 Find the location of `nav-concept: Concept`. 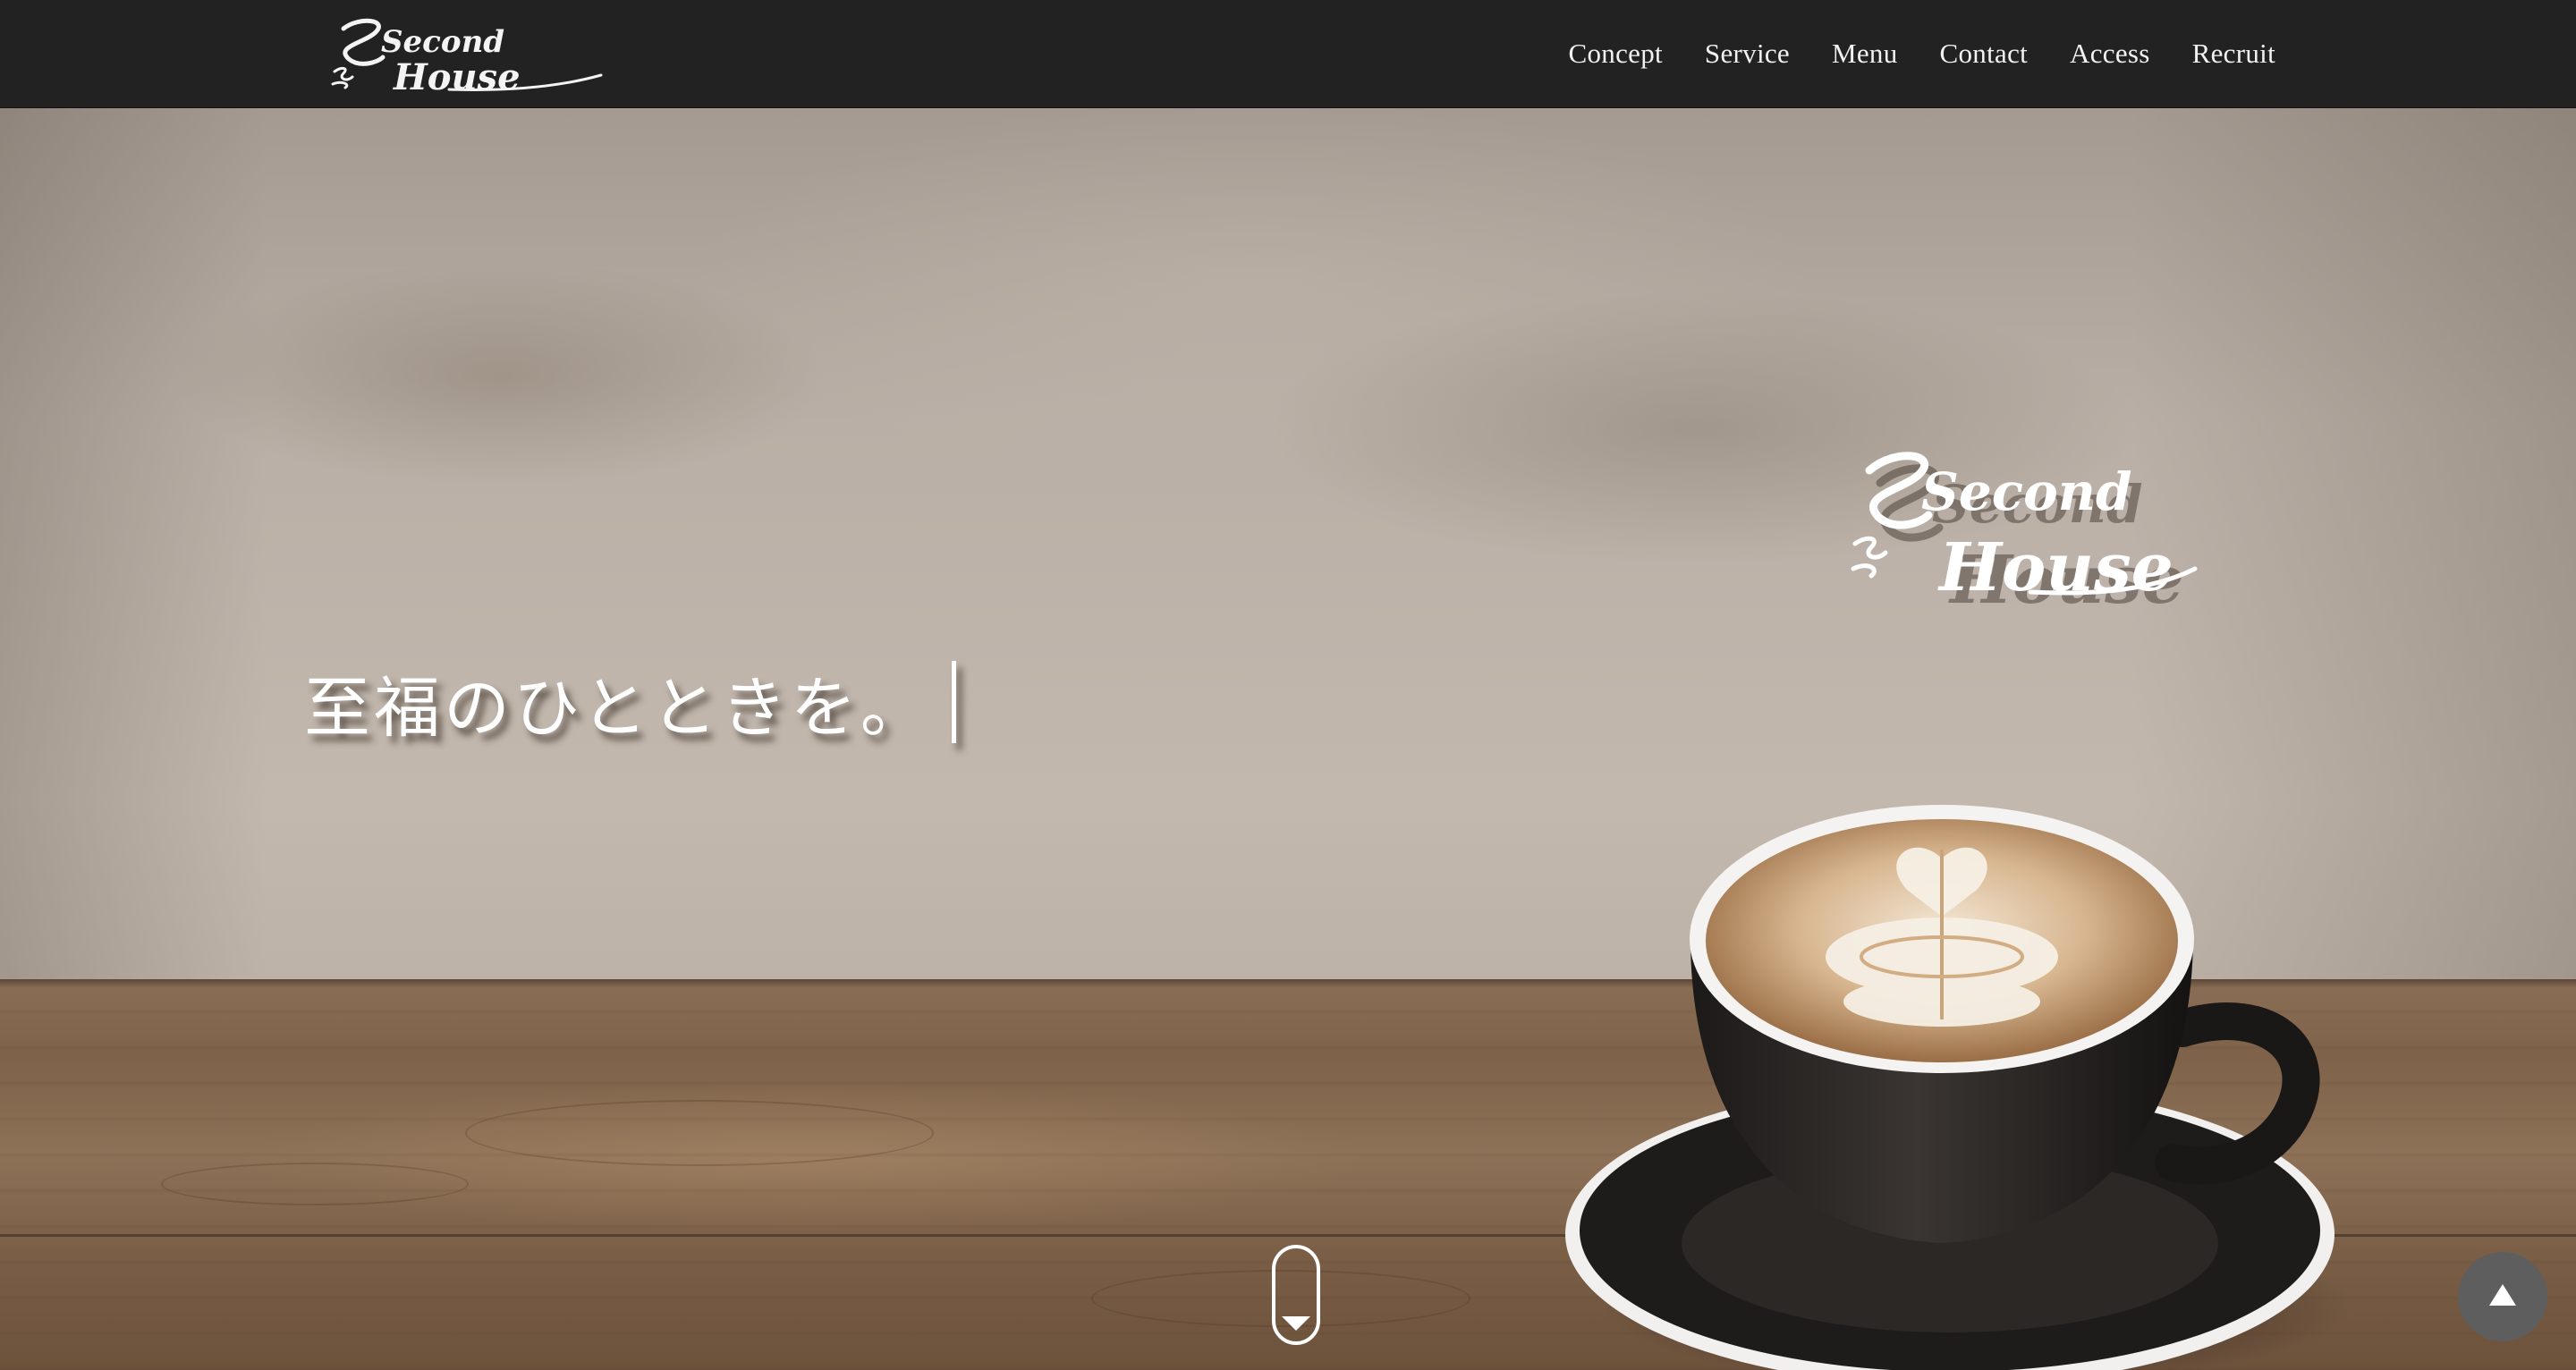

nav-concept: Concept is located at coordinates (1616, 54).